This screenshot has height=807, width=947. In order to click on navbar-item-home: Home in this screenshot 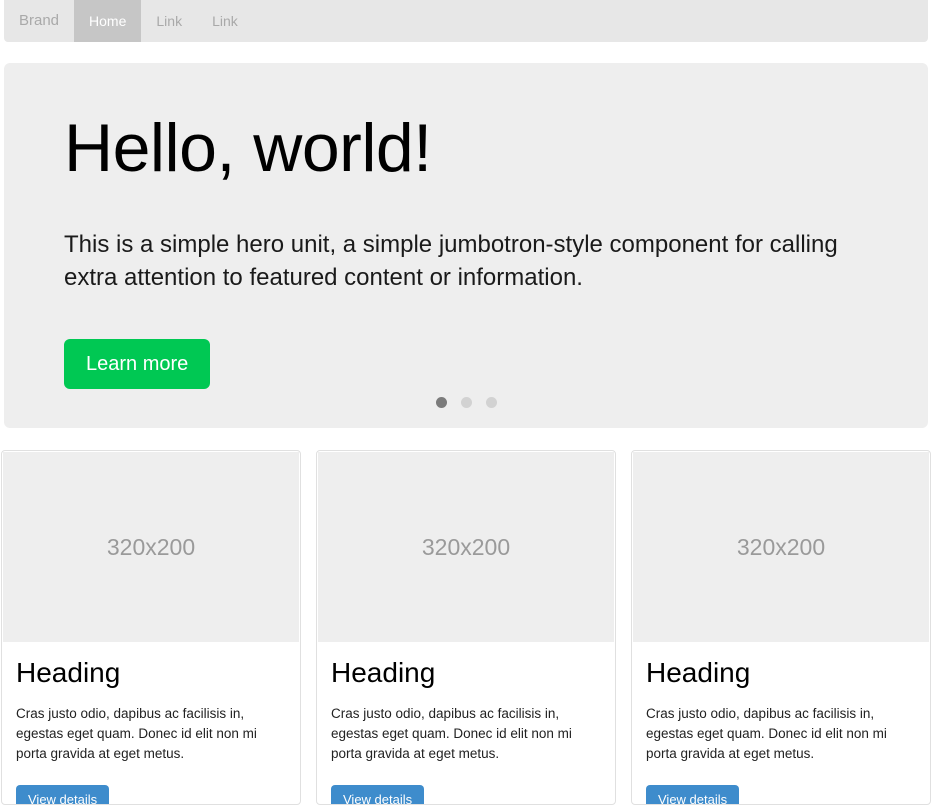, I will do `click(108, 21)`.